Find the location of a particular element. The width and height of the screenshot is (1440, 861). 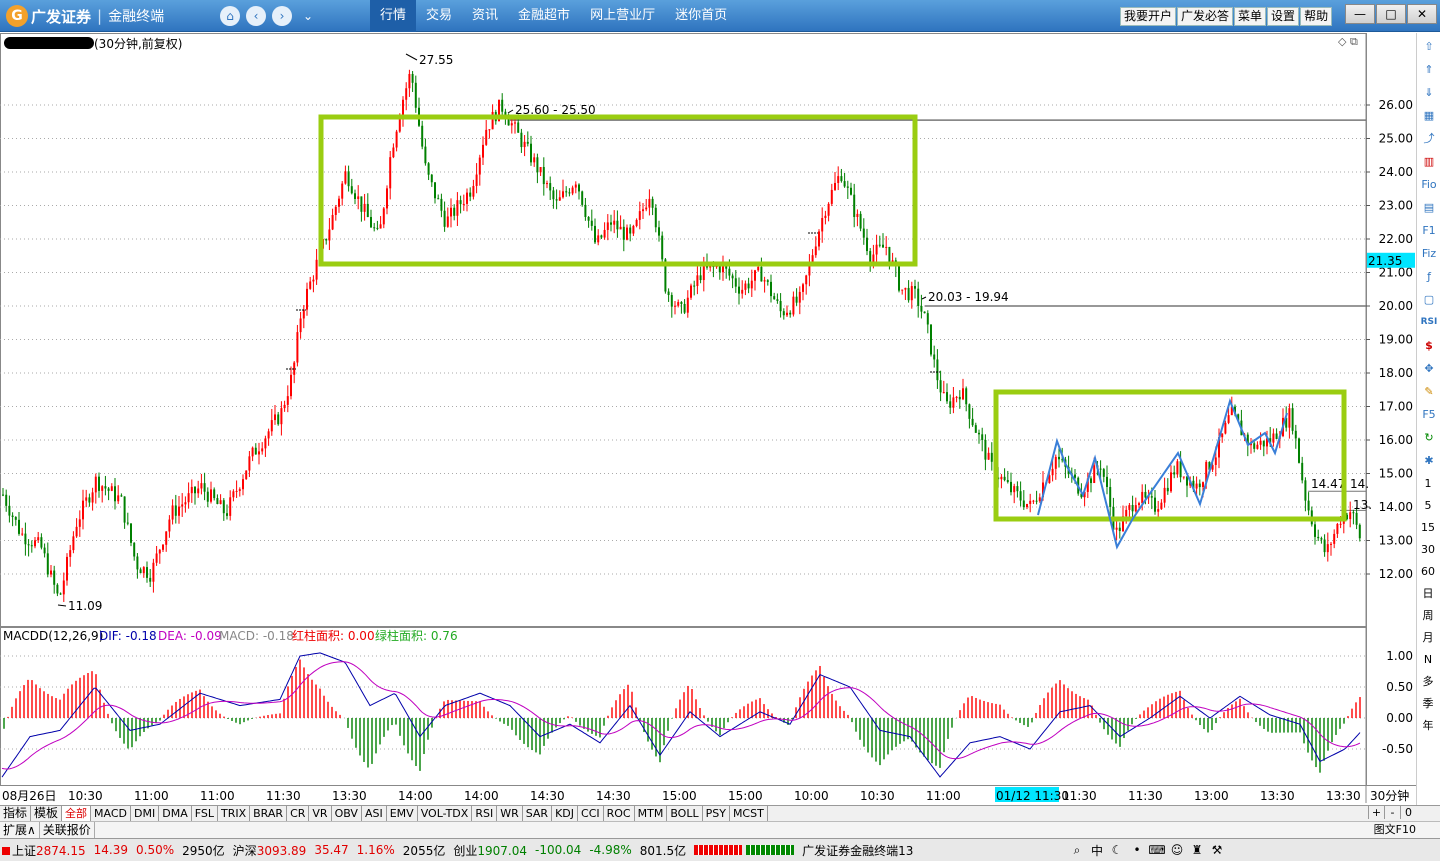

indicator-tab: SAR is located at coordinates (538, 813).